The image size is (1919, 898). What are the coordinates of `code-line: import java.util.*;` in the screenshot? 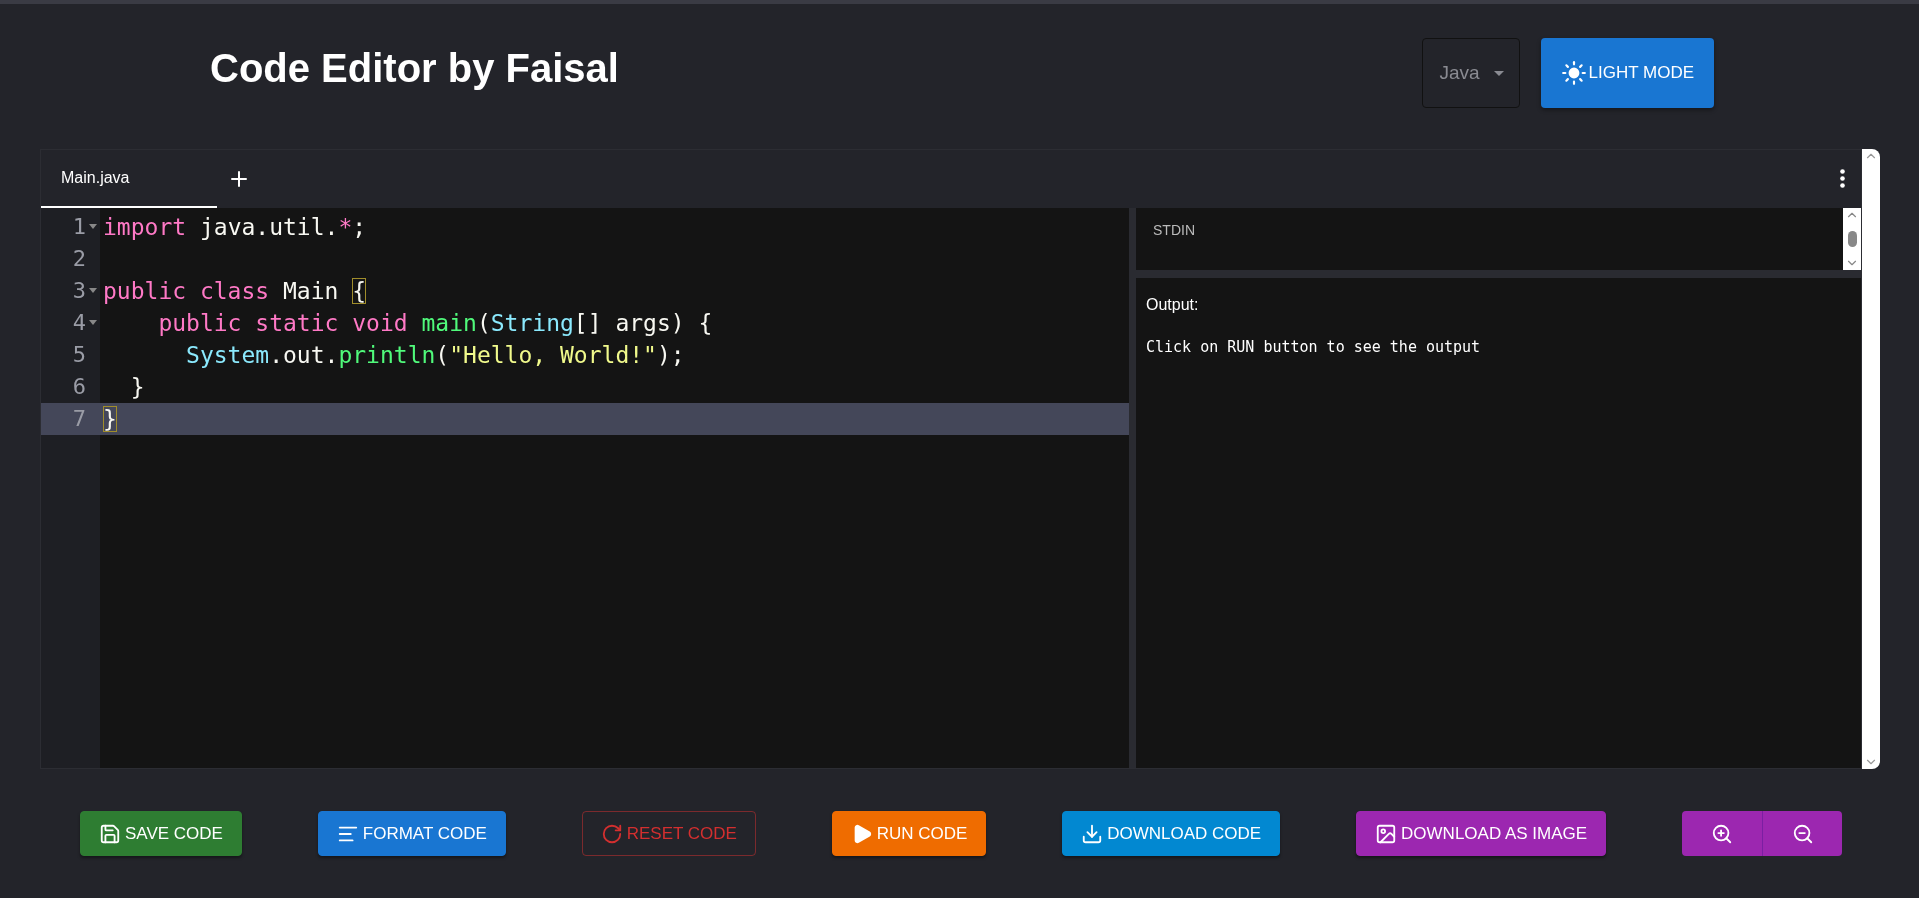 It's located at (235, 227).